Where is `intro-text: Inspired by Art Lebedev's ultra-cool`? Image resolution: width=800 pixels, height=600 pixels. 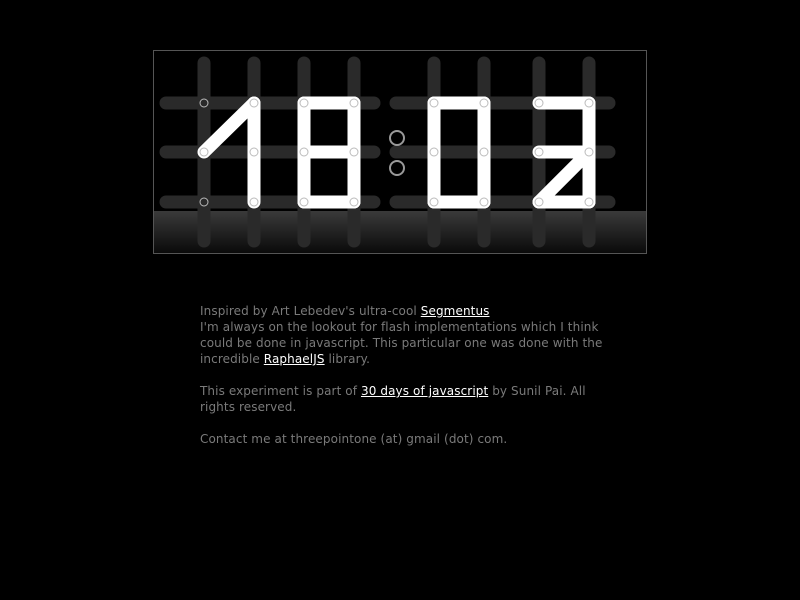 intro-text: Inspired by Art Lebedev's ultra-cool is located at coordinates (310, 311).